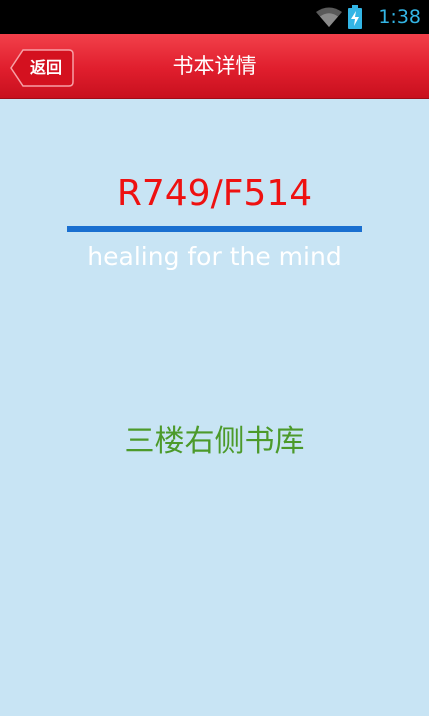 The image size is (429, 716). What do you see at coordinates (399, 17) in the screenshot?
I see `status-time: 1:38` at bounding box center [399, 17].